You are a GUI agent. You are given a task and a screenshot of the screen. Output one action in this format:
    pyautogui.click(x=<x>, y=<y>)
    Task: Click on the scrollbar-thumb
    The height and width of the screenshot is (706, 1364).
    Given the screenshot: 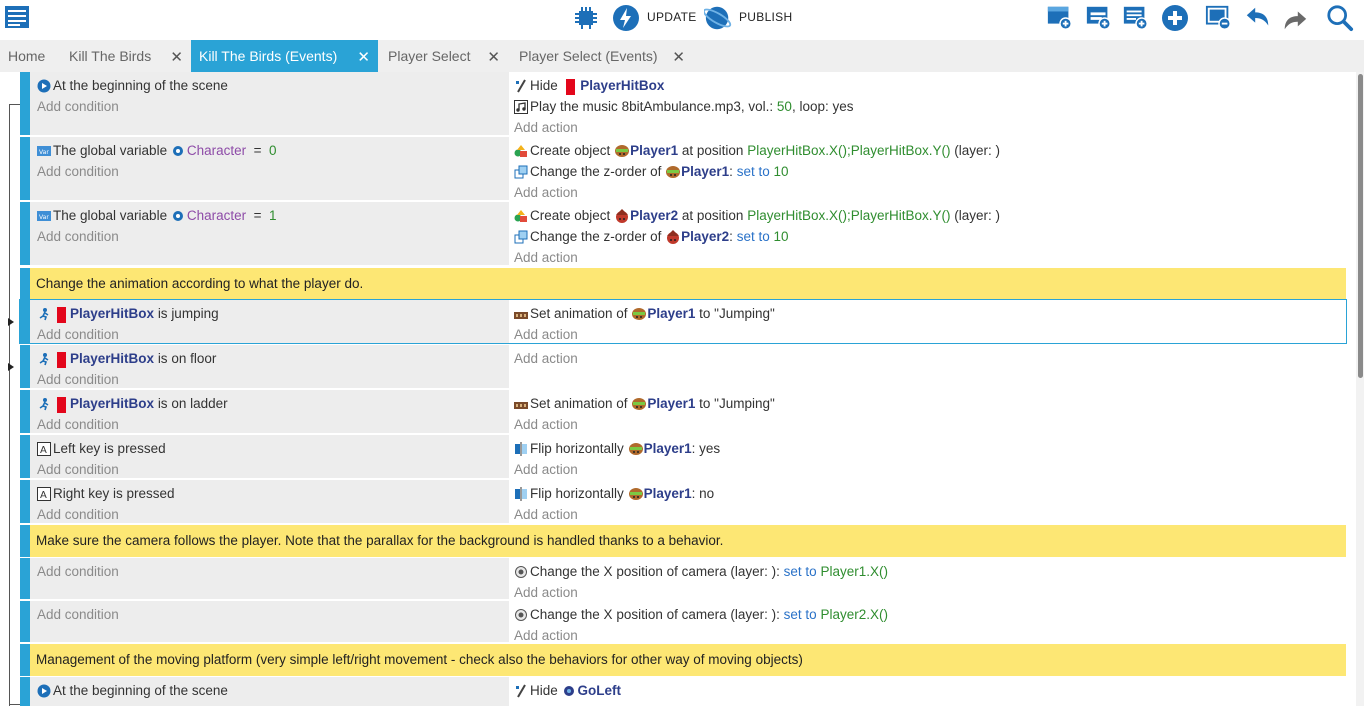 What is the action you would take?
    pyautogui.click(x=1360, y=226)
    